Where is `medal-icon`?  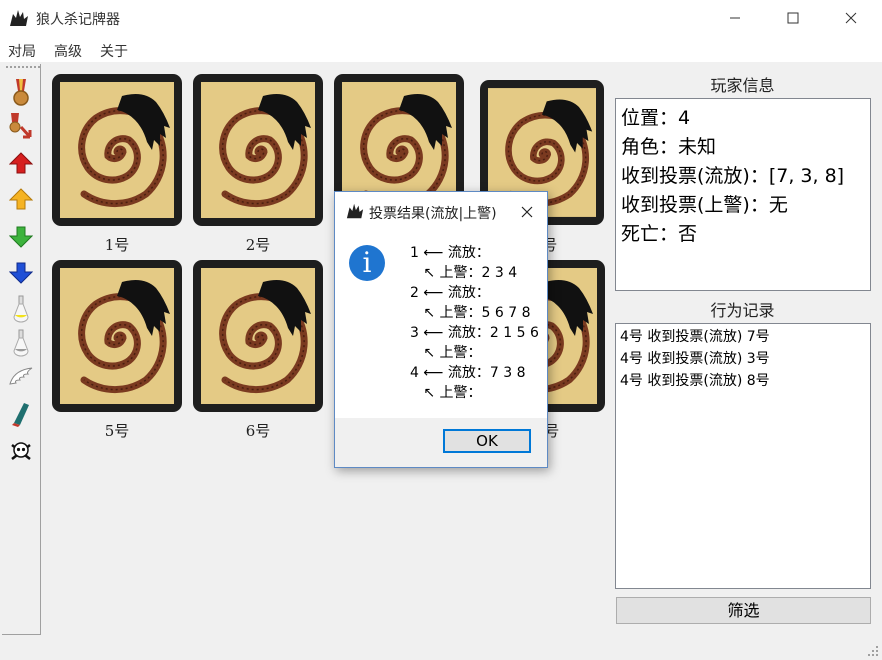
medal-icon is located at coordinates (21, 92).